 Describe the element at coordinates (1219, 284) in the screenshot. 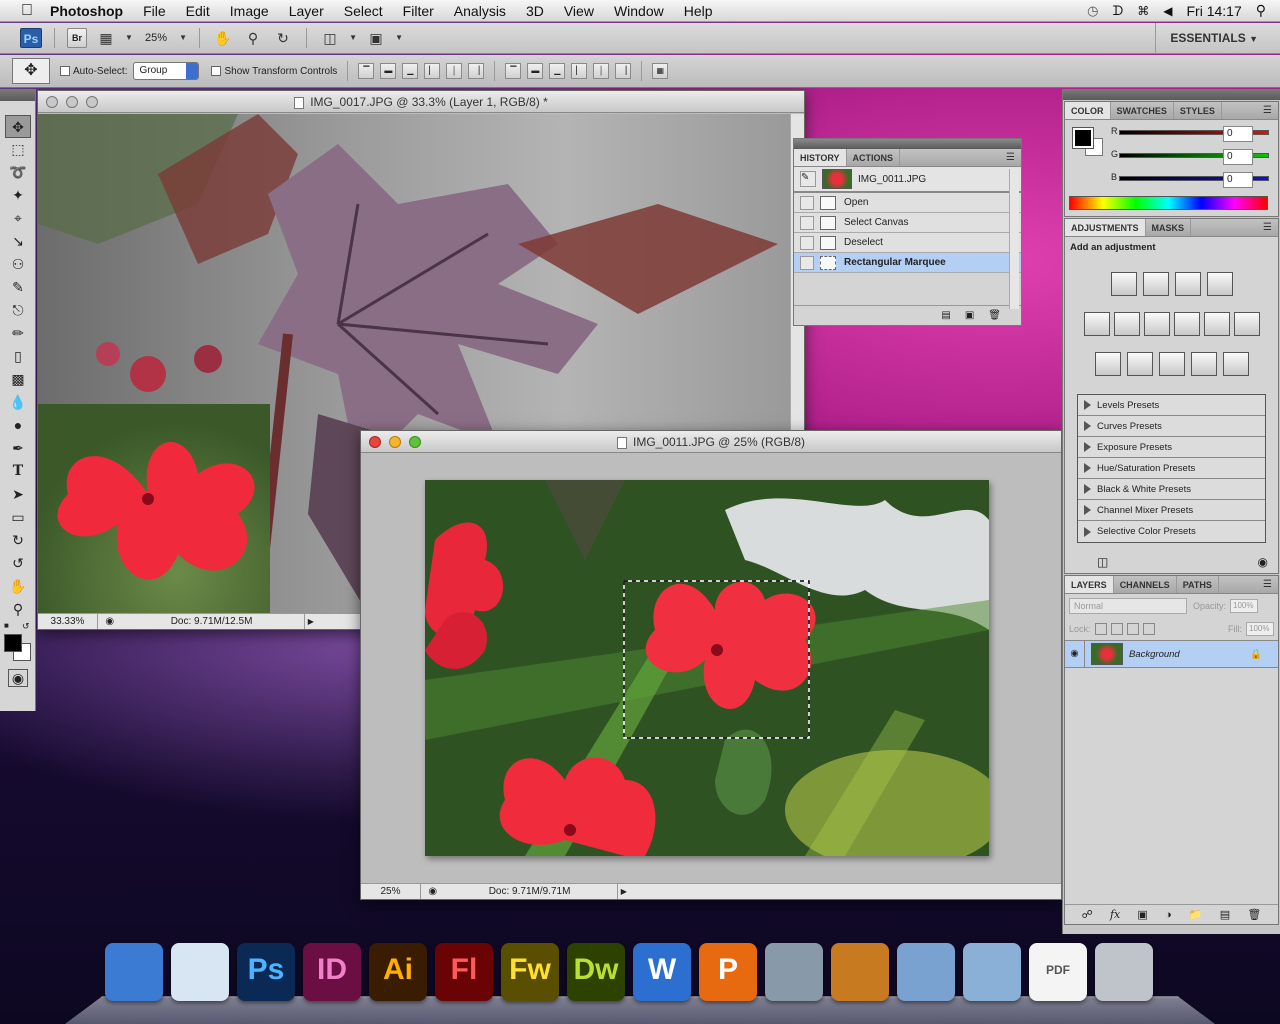

I see `exposure-icon` at that location.